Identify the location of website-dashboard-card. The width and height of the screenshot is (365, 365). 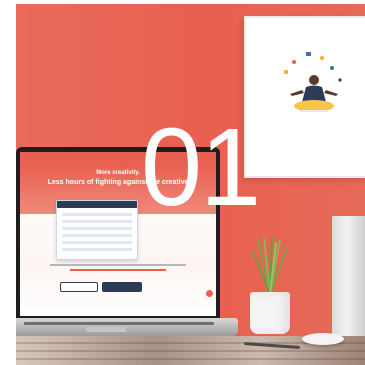
(97, 230).